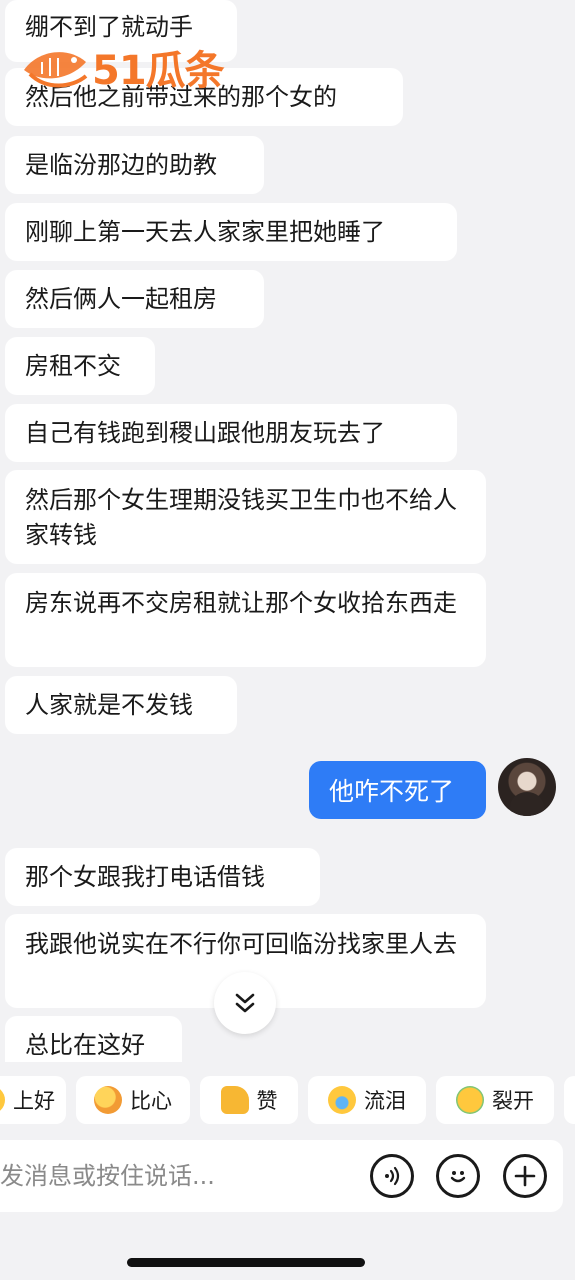  What do you see at coordinates (342, 1100) in the screenshot?
I see `crying-face-icon` at bounding box center [342, 1100].